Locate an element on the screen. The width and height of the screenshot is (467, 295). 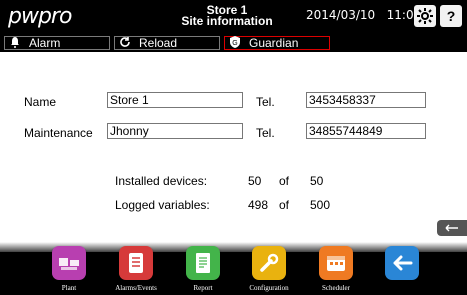
dock-configuration-label: Configuration is located at coordinates (269, 288).